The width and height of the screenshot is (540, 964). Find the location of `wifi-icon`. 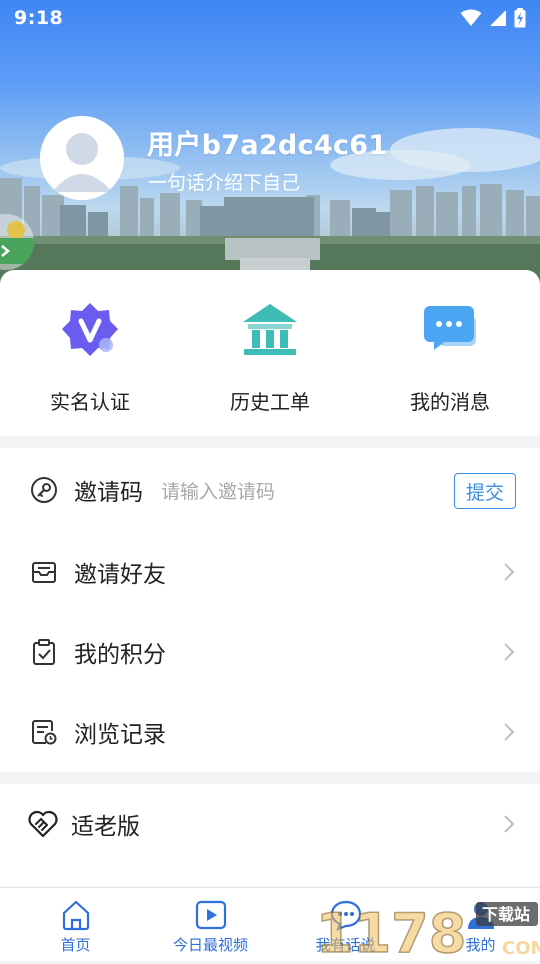

wifi-icon is located at coordinates (471, 17).